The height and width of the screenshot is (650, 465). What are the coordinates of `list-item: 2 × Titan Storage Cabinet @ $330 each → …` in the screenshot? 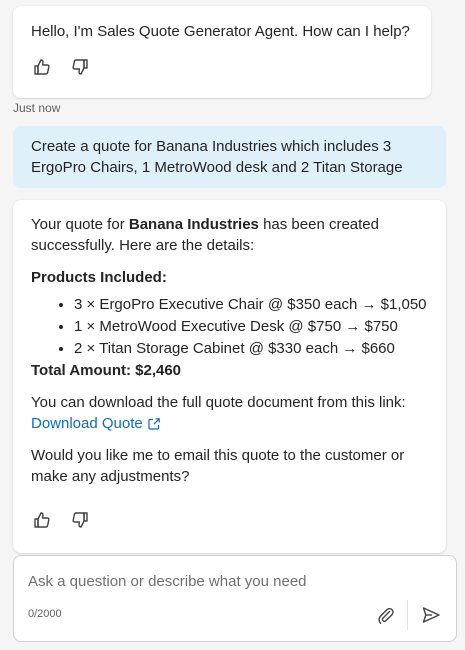 It's located at (251, 349).